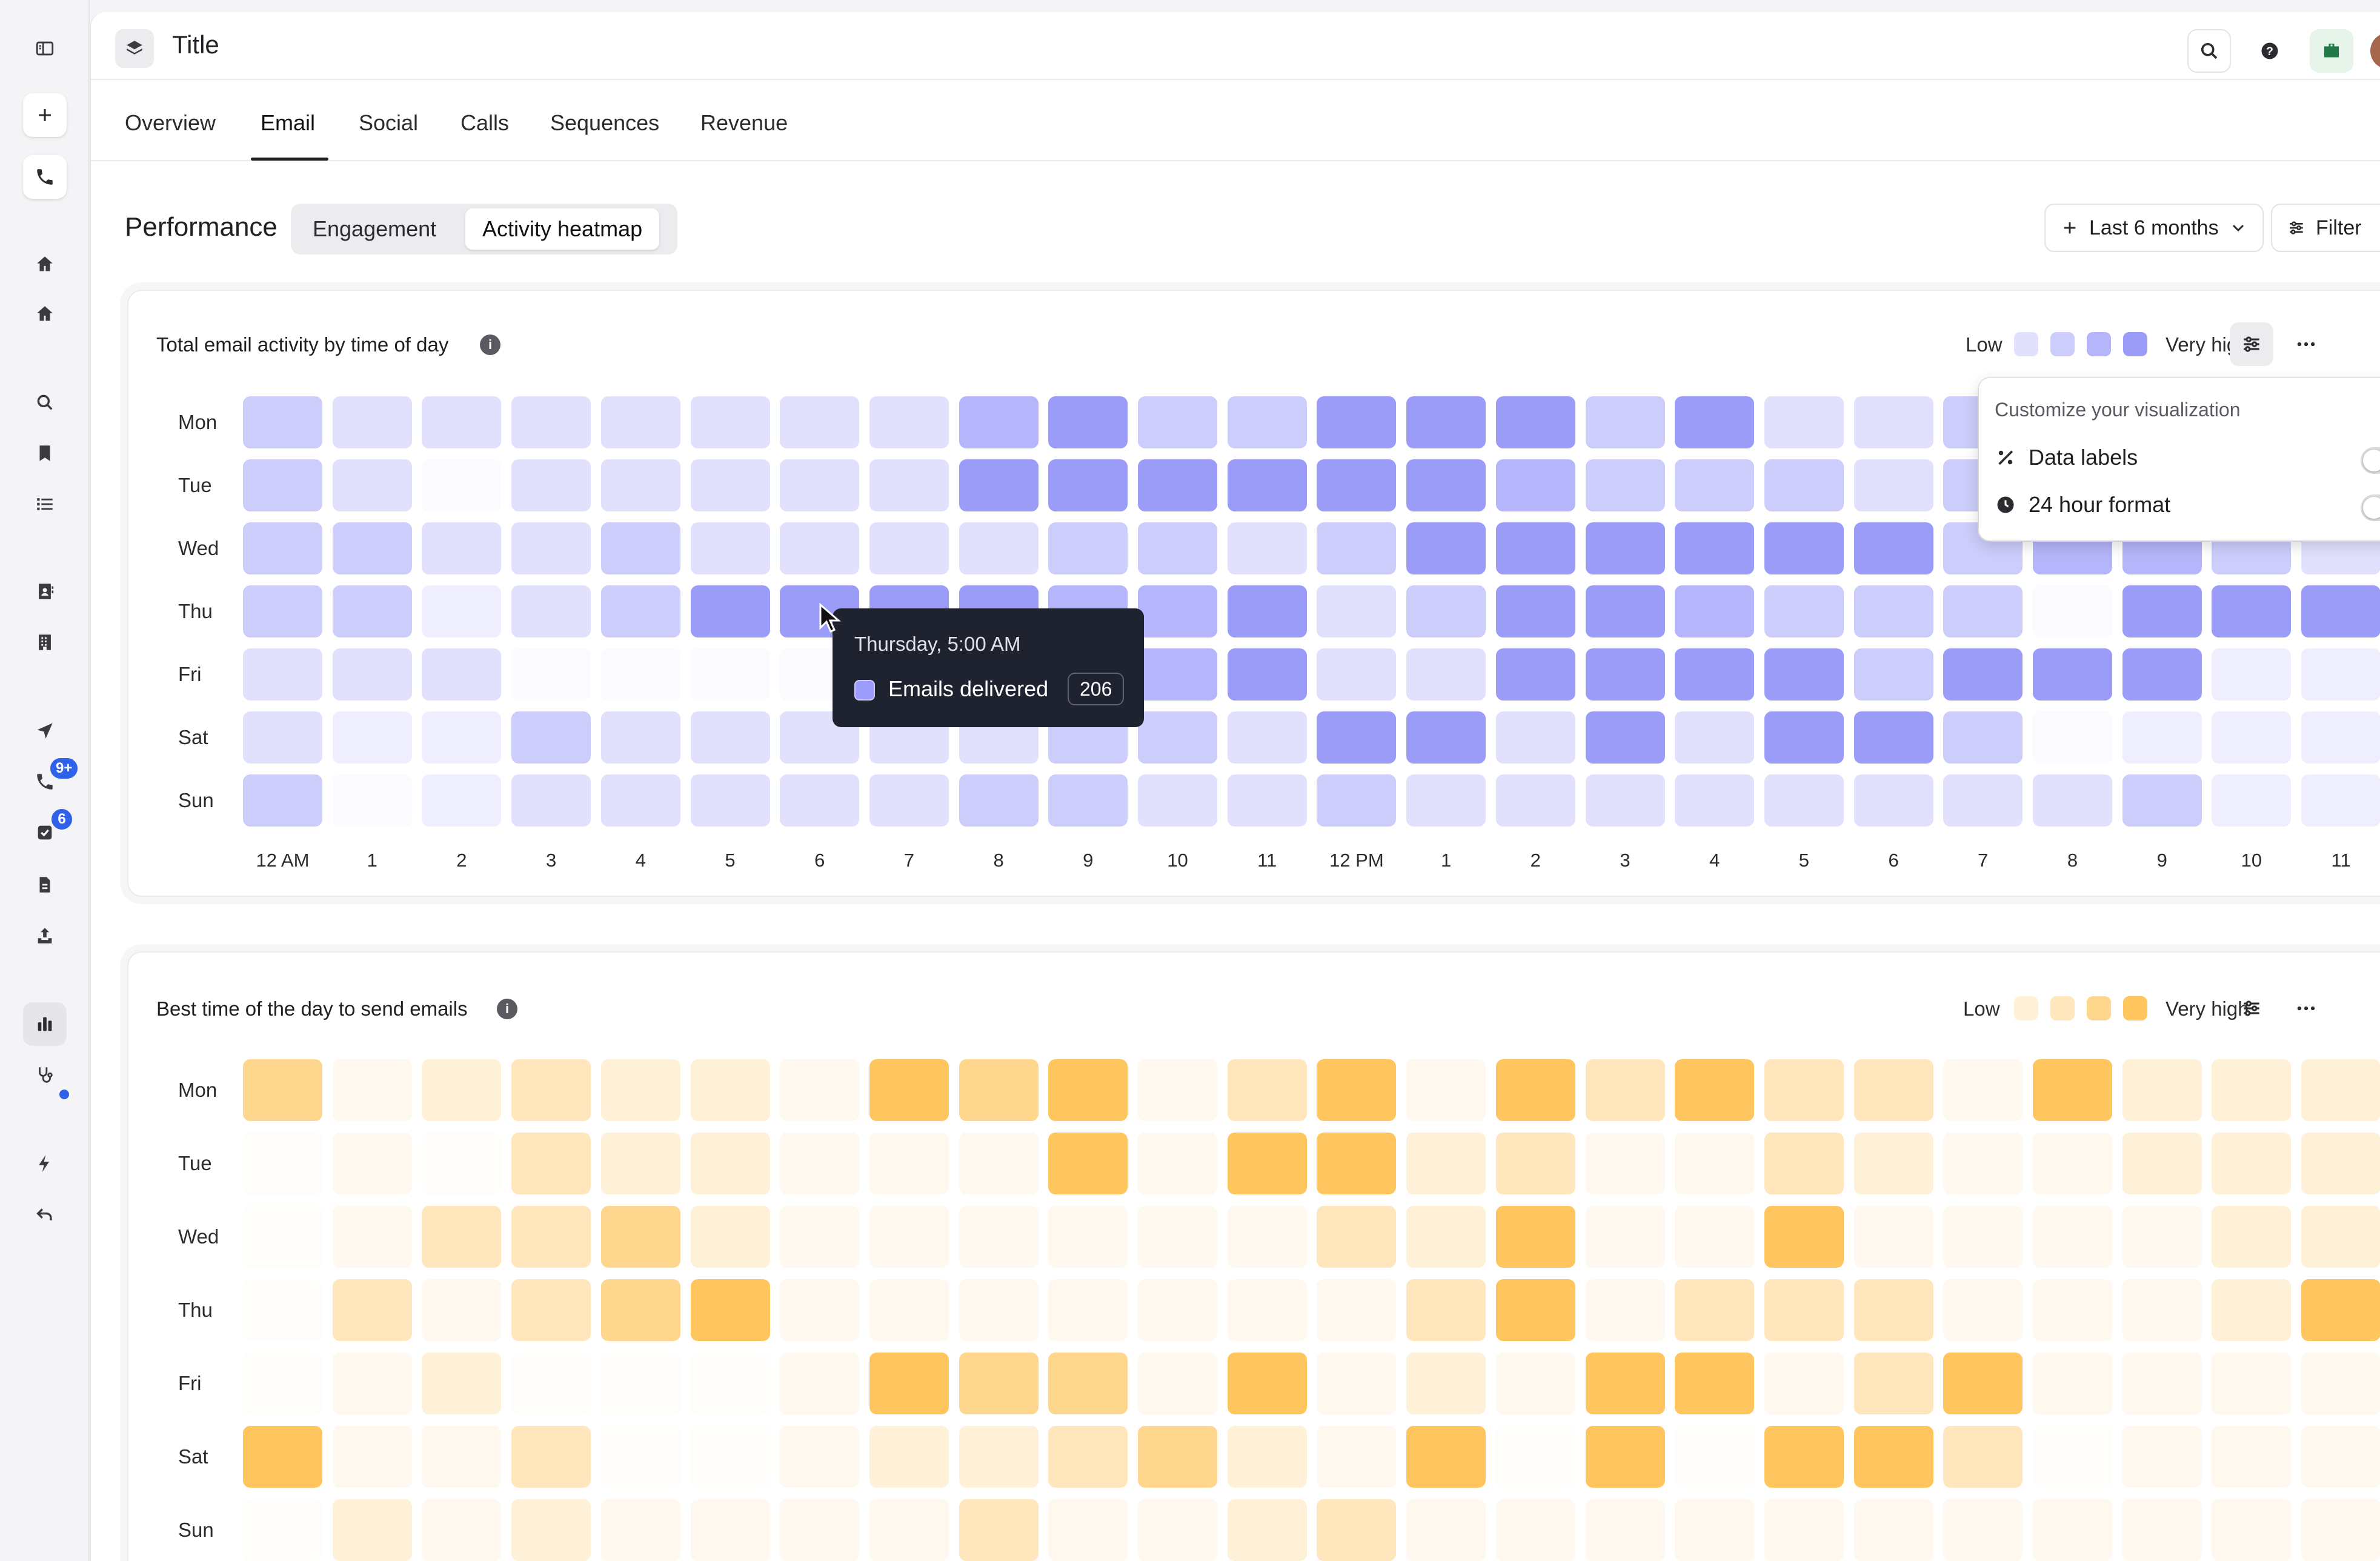  I want to click on segment-activity-heatmap: Activity heatmap, so click(562, 229).